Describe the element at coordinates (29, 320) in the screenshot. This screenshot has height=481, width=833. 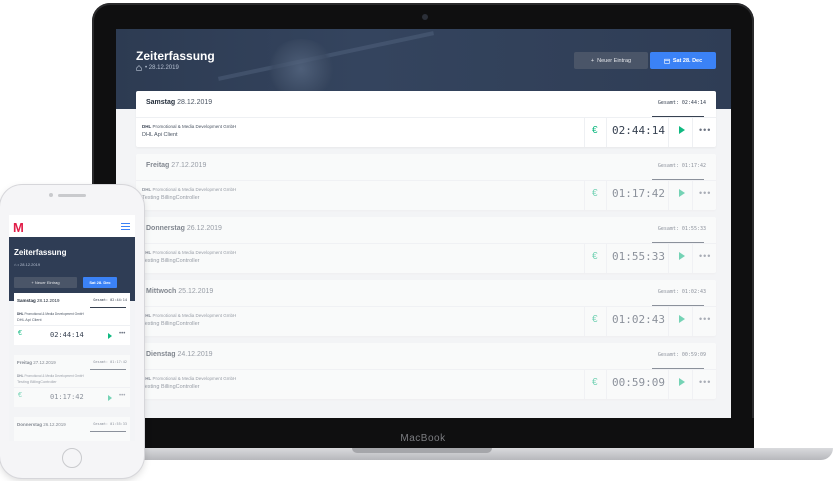
I see `project-name: DHL Api Client` at that location.